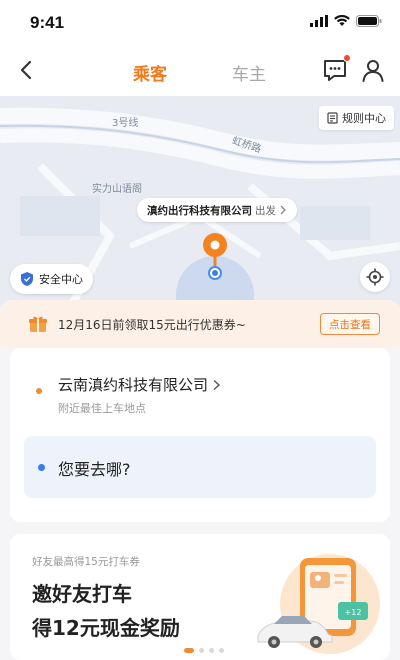 The height and width of the screenshot is (660, 400). I want to click on wifi-icon, so click(342, 20).